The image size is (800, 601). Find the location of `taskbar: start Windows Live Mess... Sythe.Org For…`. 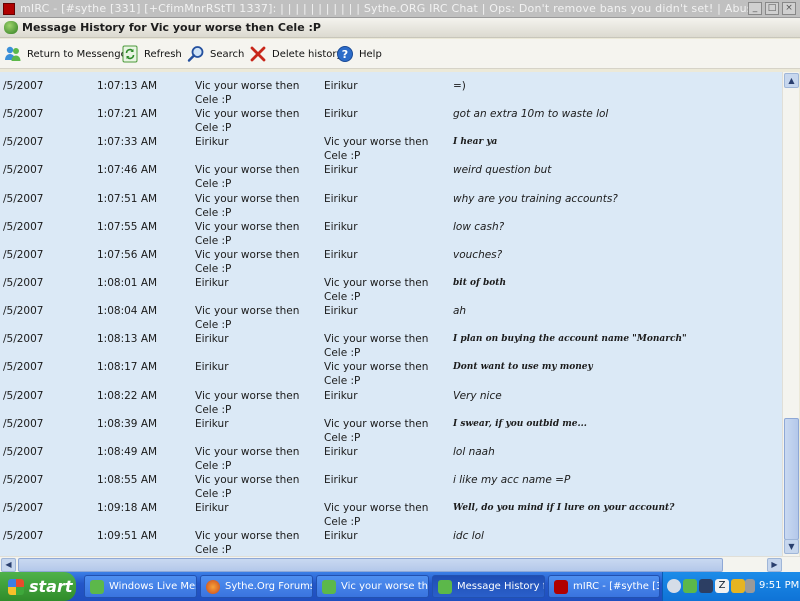

taskbar: start Windows Live Mess... Sythe.Org For… is located at coordinates (400, 586).